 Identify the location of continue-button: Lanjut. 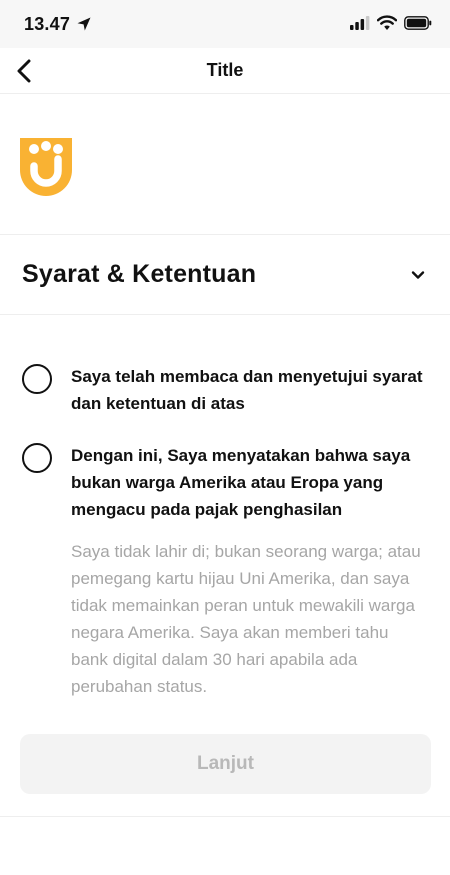
(225, 764).